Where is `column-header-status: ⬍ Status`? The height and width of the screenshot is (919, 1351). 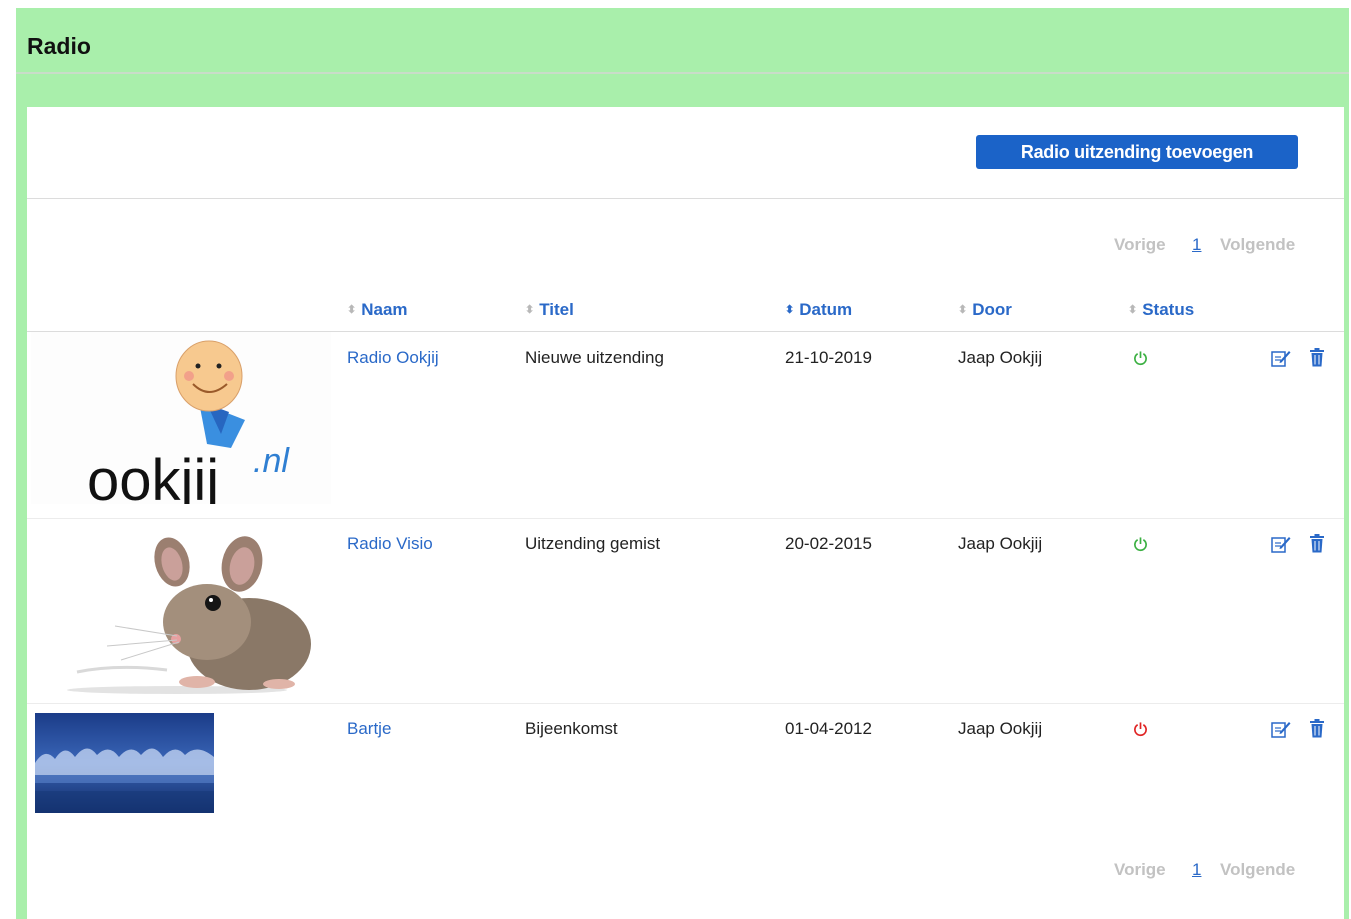
column-header-status: ⬍ Status is located at coordinates (1161, 310).